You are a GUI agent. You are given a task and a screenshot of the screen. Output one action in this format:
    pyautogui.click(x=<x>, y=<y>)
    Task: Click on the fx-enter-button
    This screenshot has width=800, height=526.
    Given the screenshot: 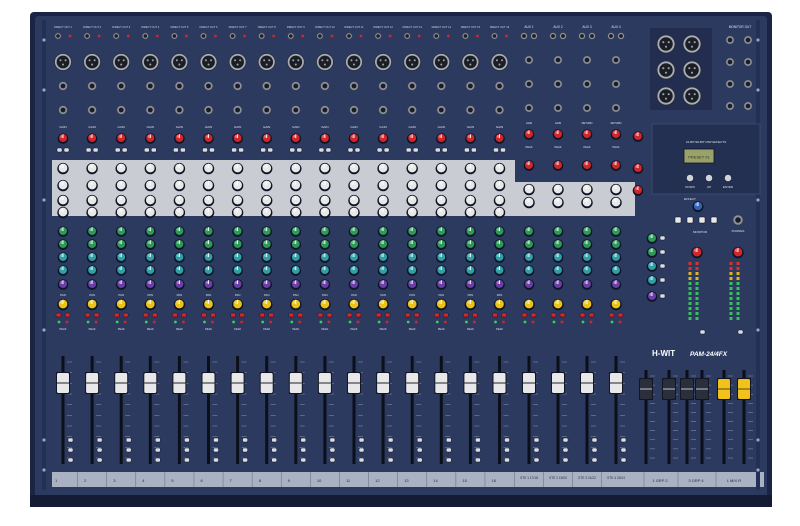 What is the action you would take?
    pyautogui.click(x=728, y=178)
    